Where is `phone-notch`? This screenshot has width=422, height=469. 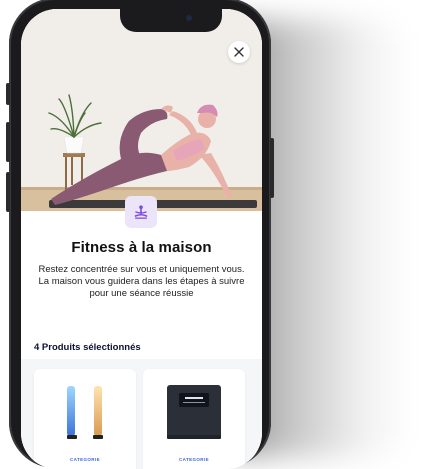
phone-notch is located at coordinates (171, 19).